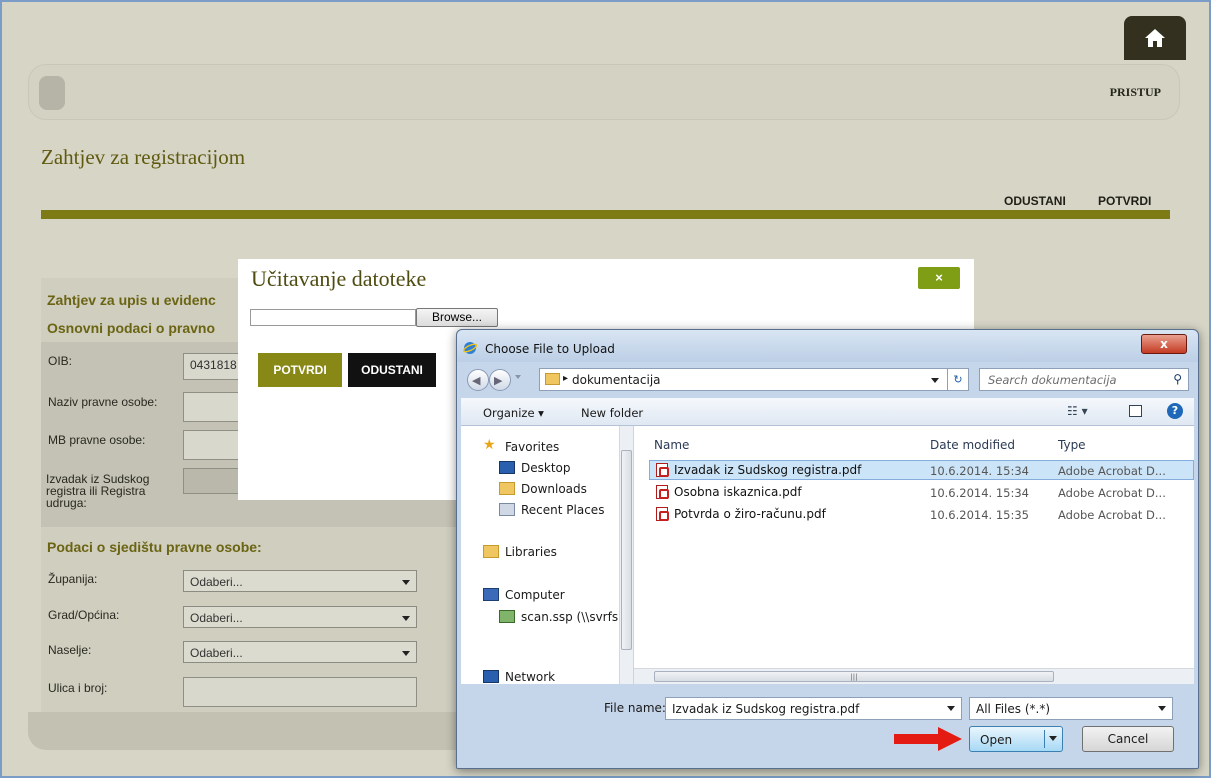 The image size is (1211, 778). What do you see at coordinates (535, 595) in the screenshot?
I see `nav-item-computer: Computer` at bounding box center [535, 595].